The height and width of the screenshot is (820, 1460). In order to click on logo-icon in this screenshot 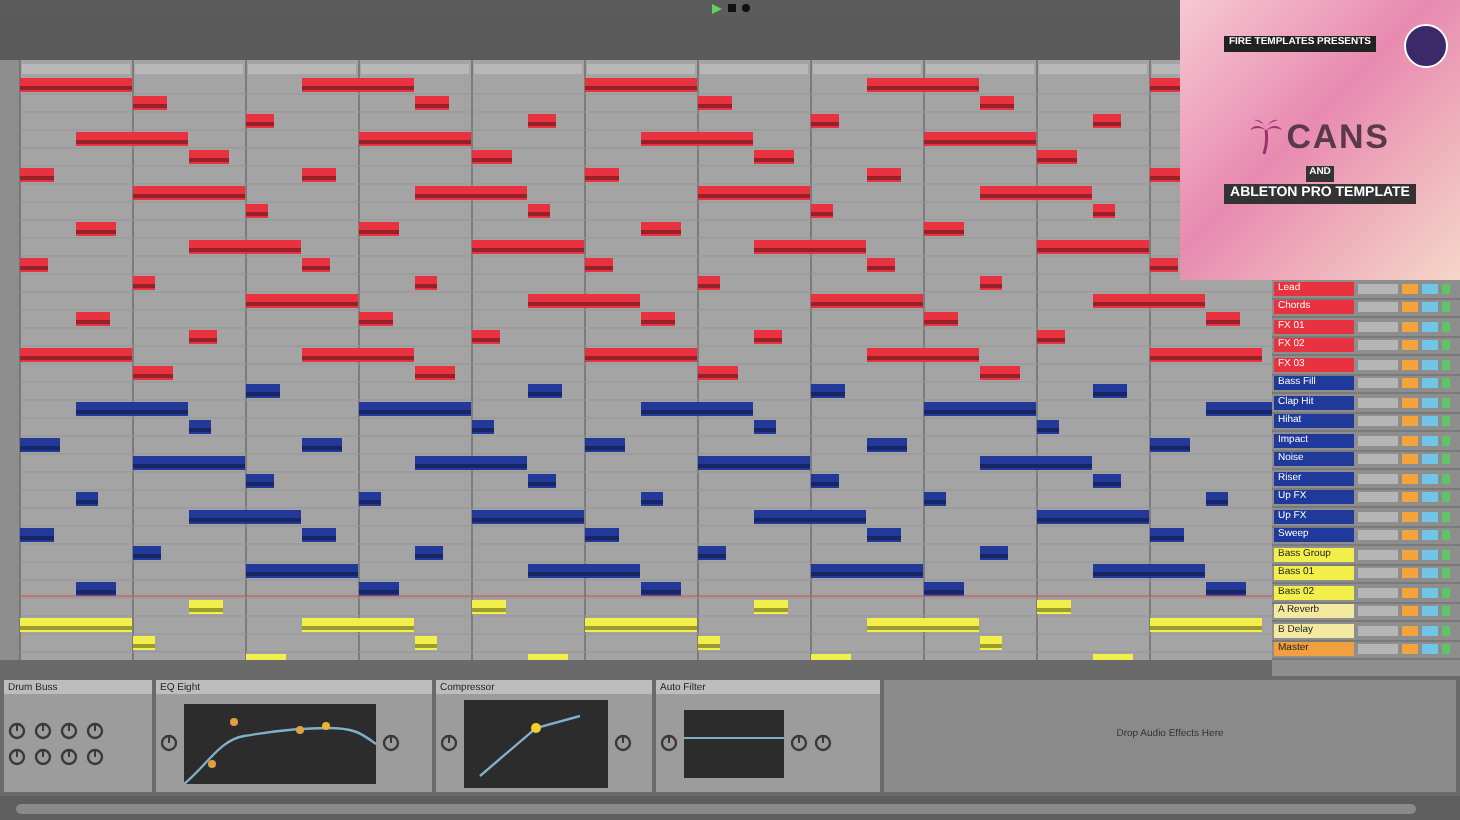, I will do `click(1426, 46)`.